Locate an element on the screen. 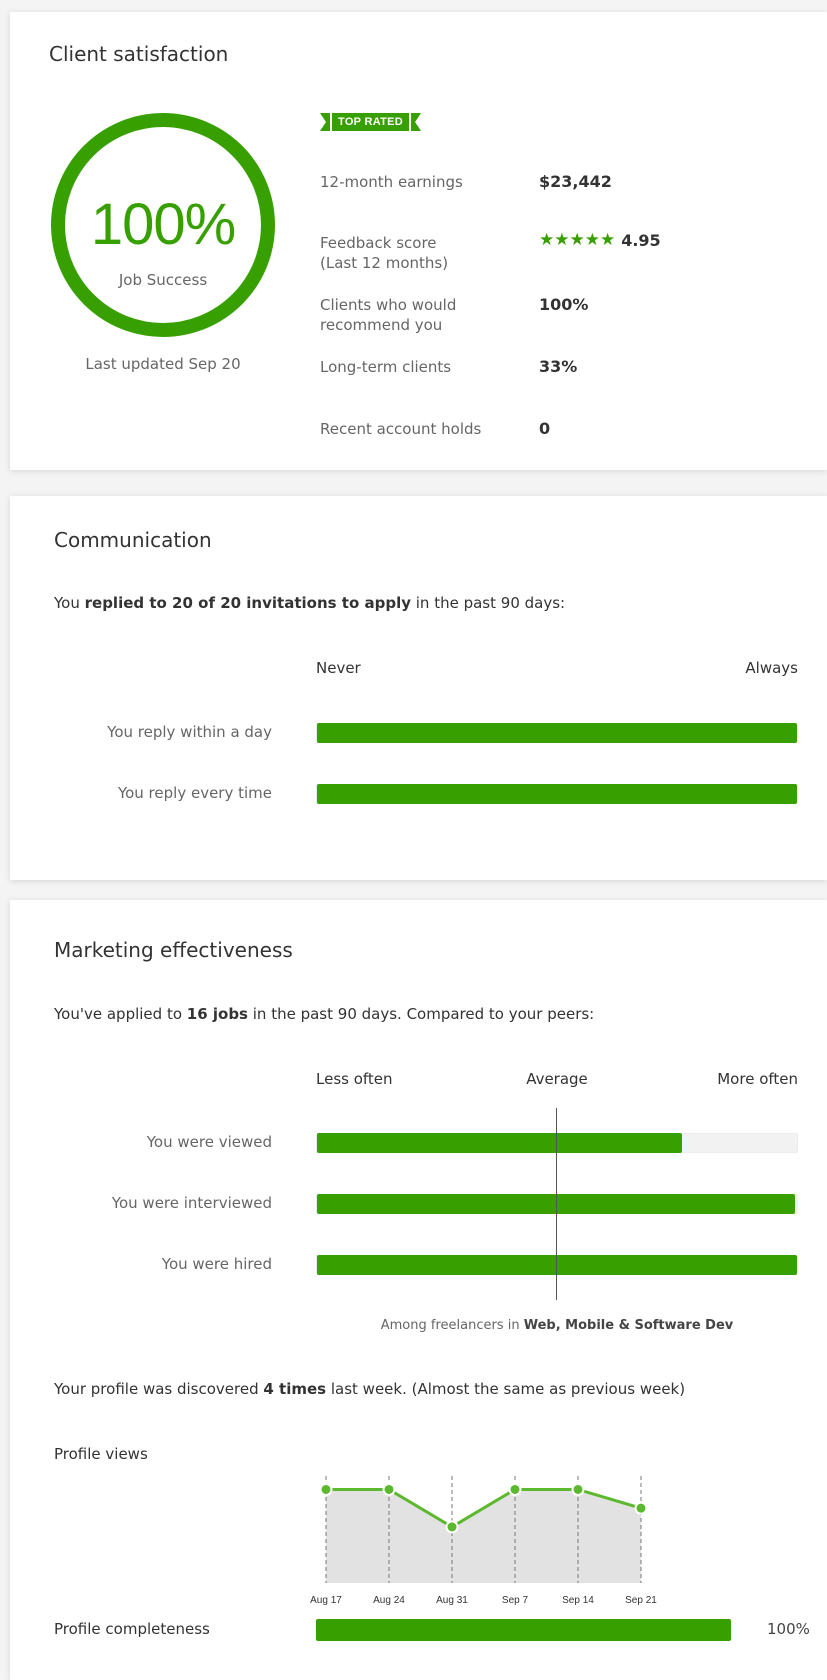 Image resolution: width=827 pixels, height=1680 pixels. reply-within-day-bar-fill is located at coordinates (557, 733).